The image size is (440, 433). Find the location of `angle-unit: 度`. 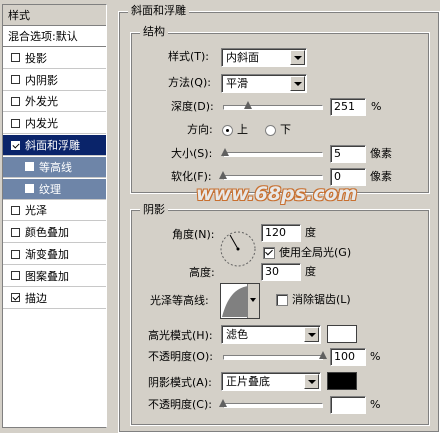

angle-unit: 度 is located at coordinates (310, 232).